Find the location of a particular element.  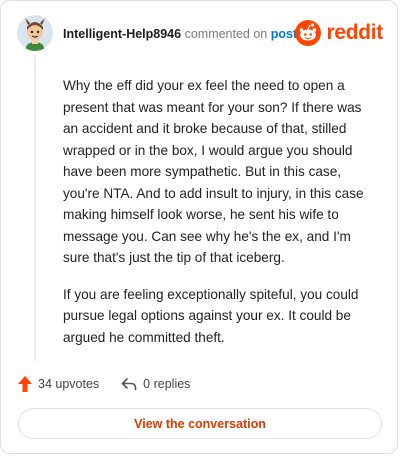

reply-button: 0 replies is located at coordinates (155, 384).